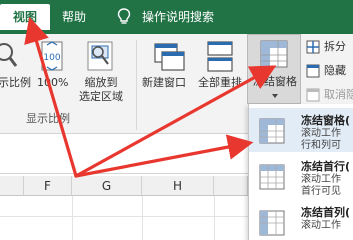  What do you see at coordinates (231, 186) in the screenshot?
I see `column-header-i` at bounding box center [231, 186].